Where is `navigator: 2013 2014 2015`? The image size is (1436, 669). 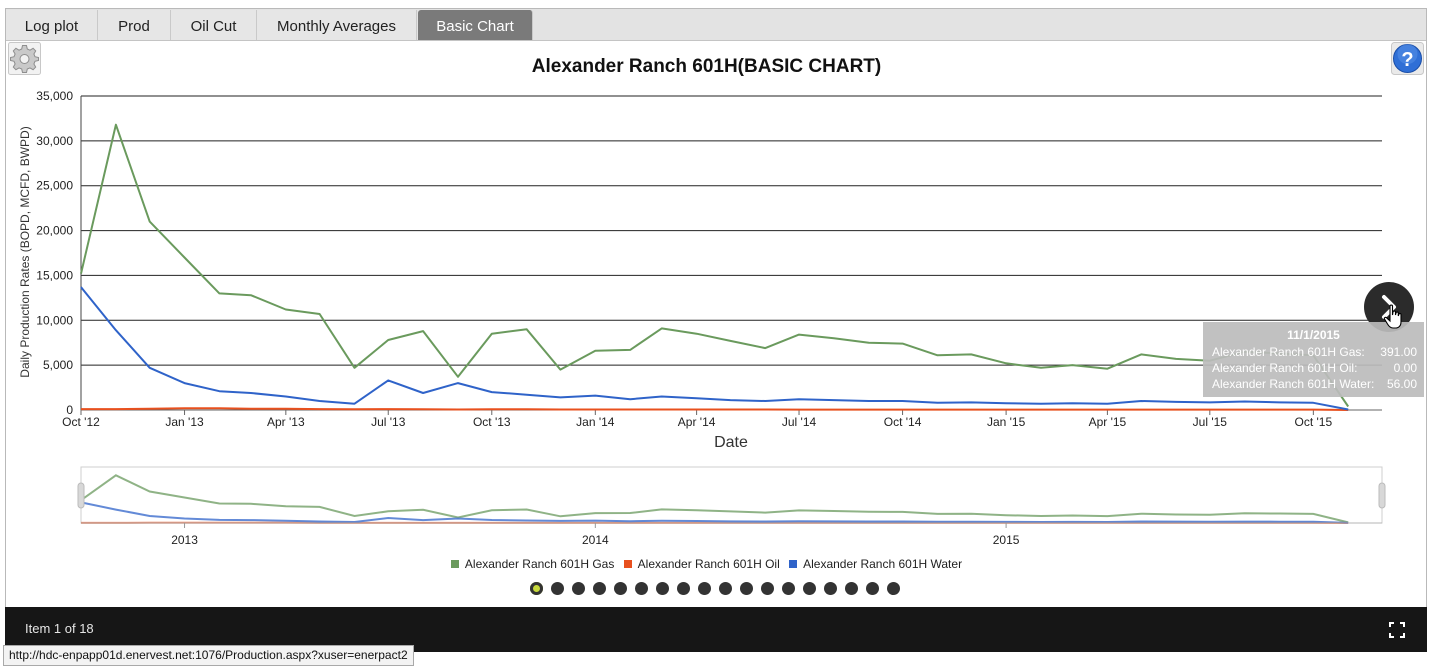
navigator: 2013 2014 2015 is located at coordinates (731, 506).